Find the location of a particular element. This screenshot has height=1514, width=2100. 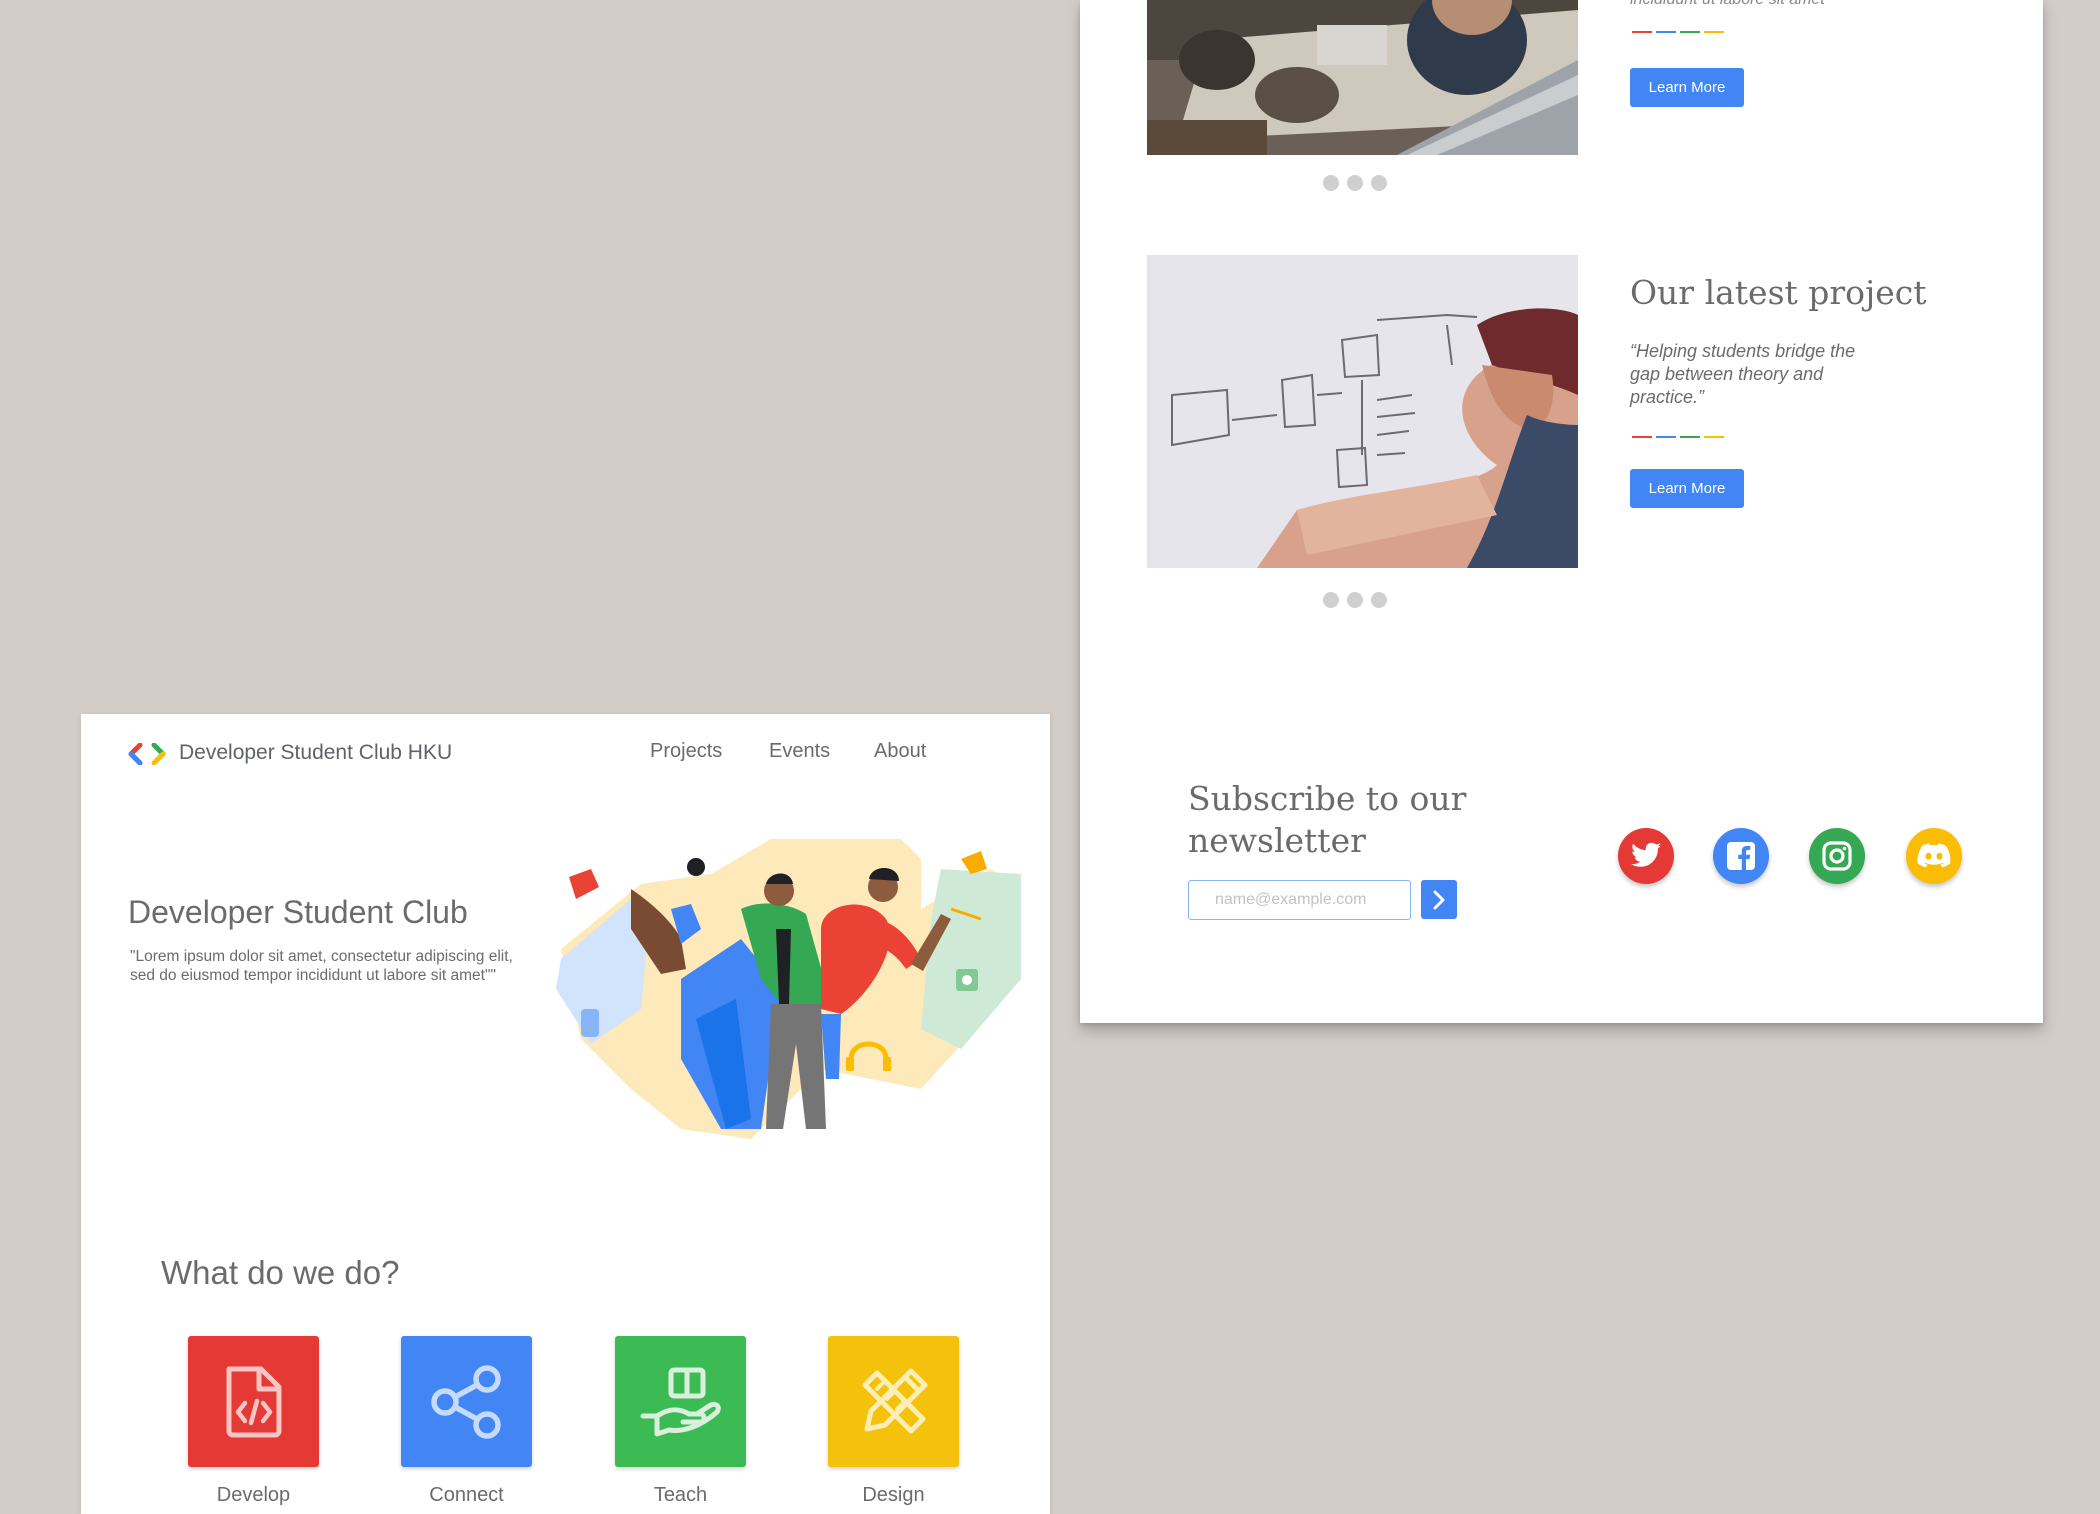

instagram-icon is located at coordinates (1837, 856).